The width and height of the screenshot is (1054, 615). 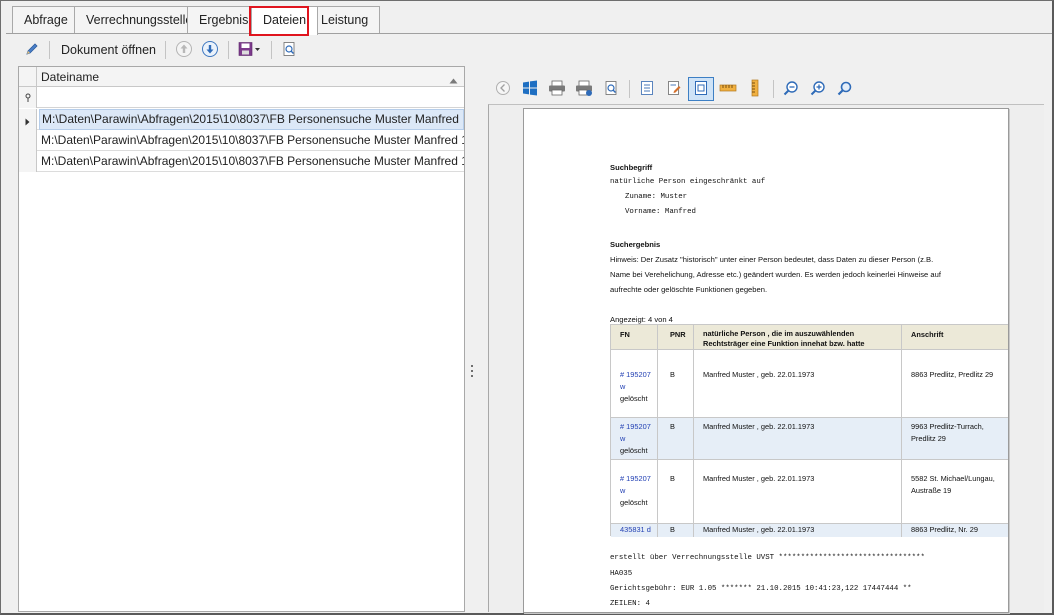 I want to click on print-icon, so click(x=557, y=89).